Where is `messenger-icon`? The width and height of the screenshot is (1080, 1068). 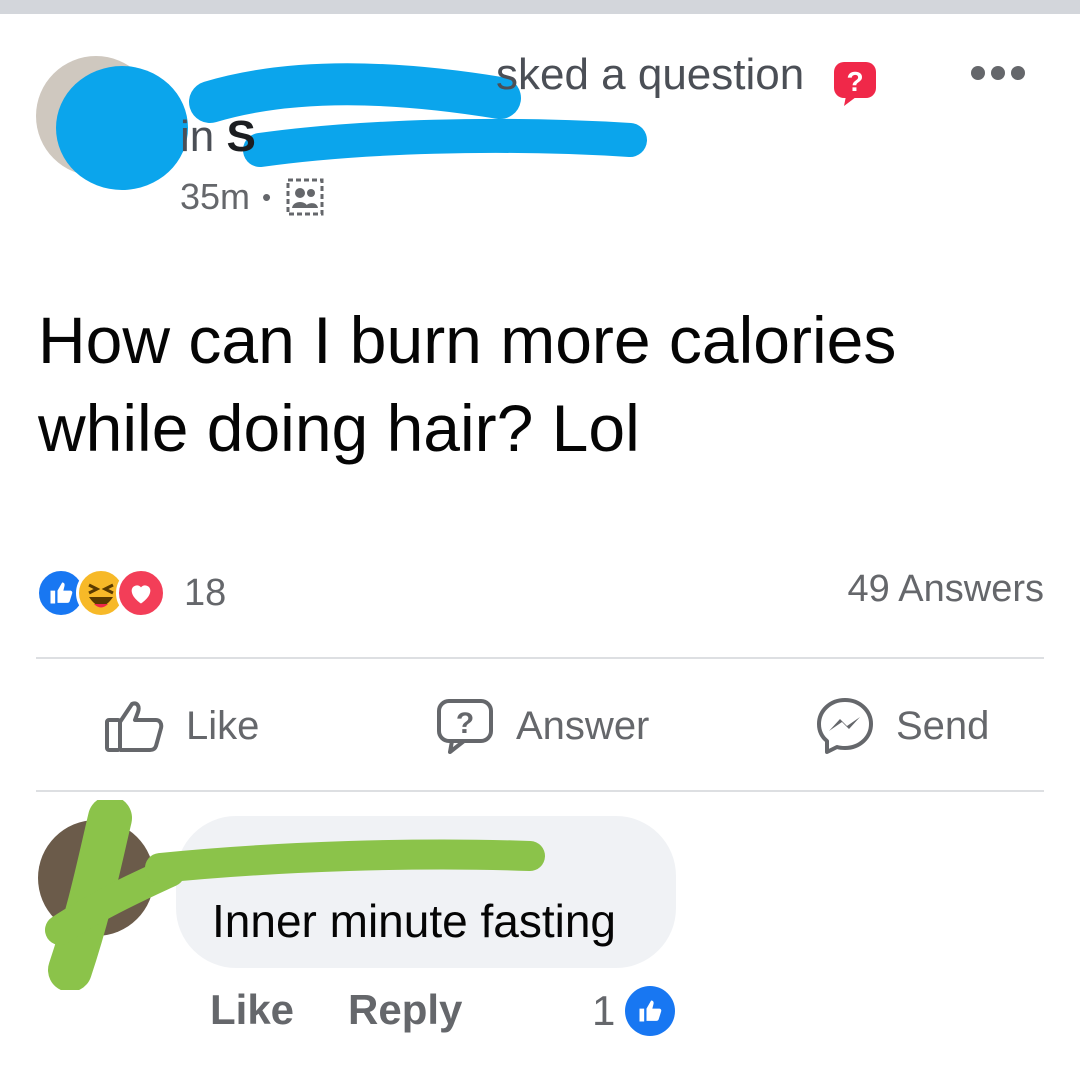 messenger-icon is located at coordinates (845, 726).